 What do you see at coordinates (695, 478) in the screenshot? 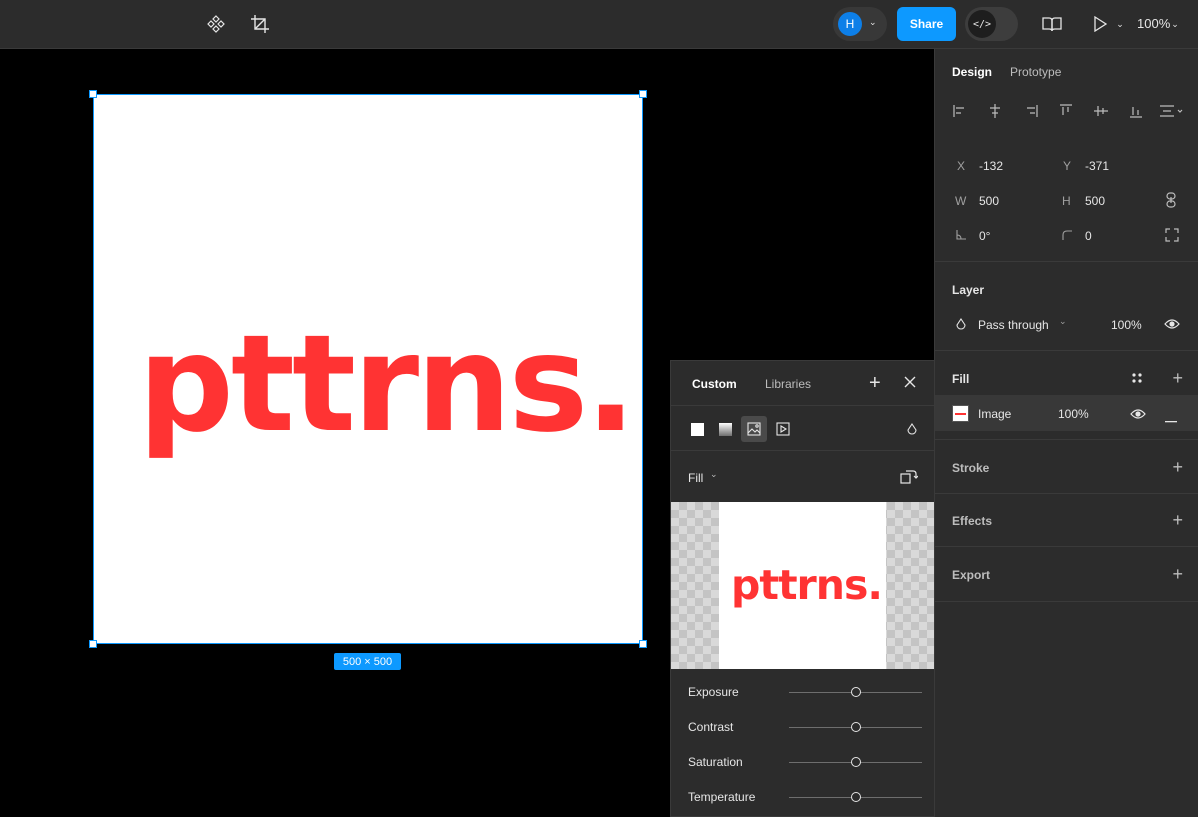
I see `scale-mode-dropdown: Fill` at bounding box center [695, 478].